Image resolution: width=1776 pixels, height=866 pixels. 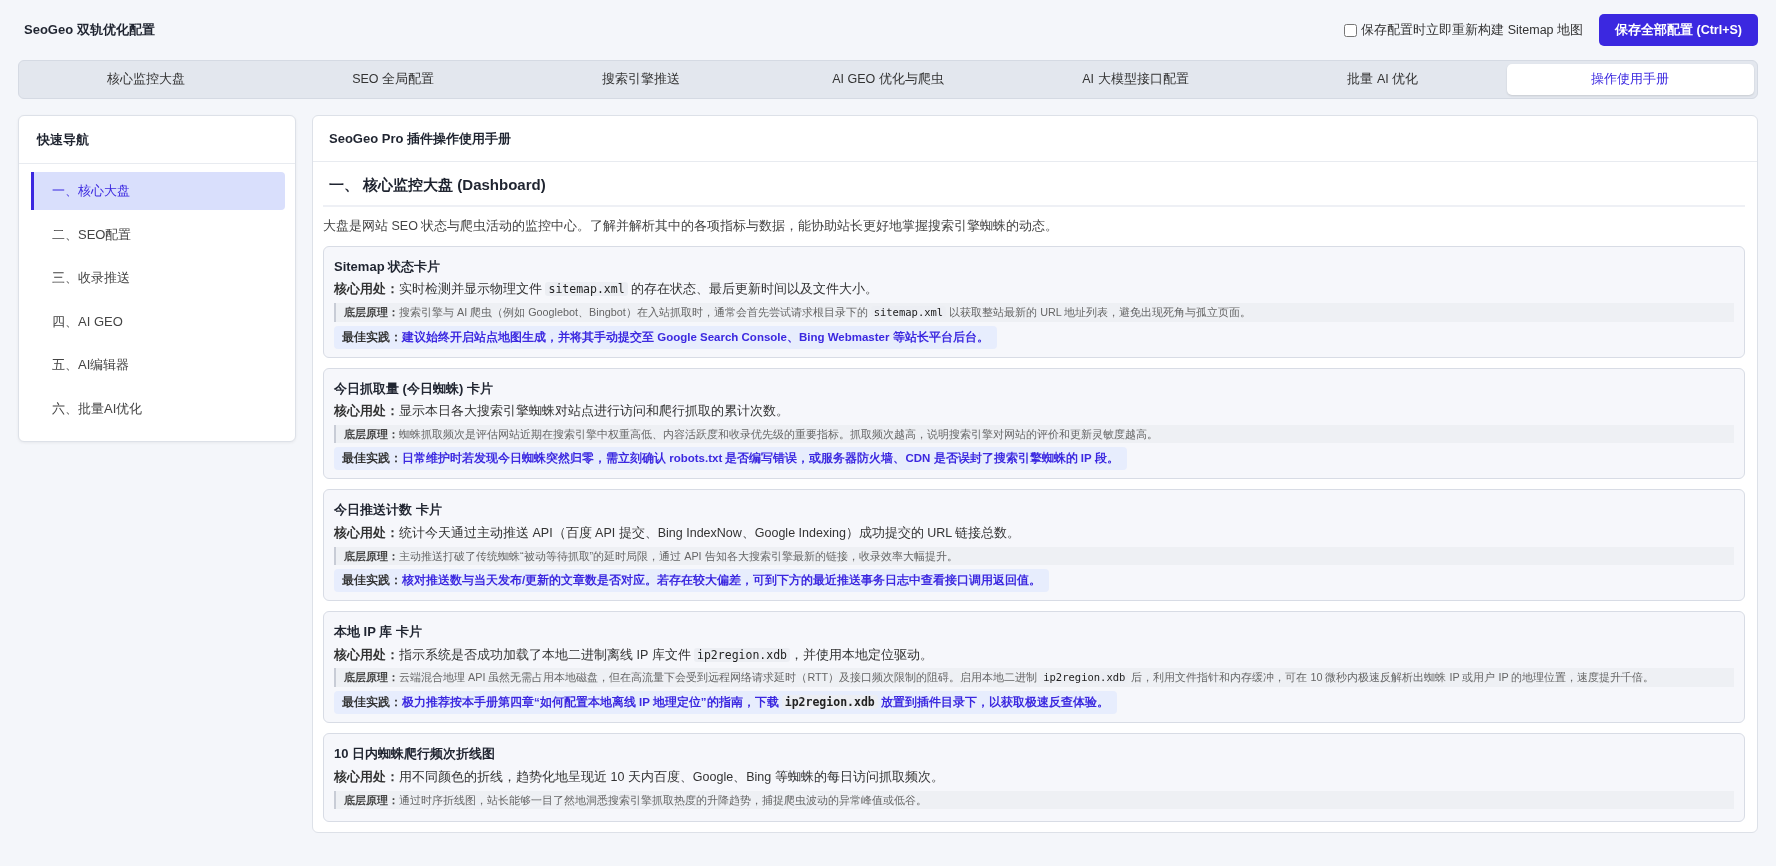 I want to click on card-title: 10 日内蜘蛛爬行频次折线图, so click(x=415, y=754).